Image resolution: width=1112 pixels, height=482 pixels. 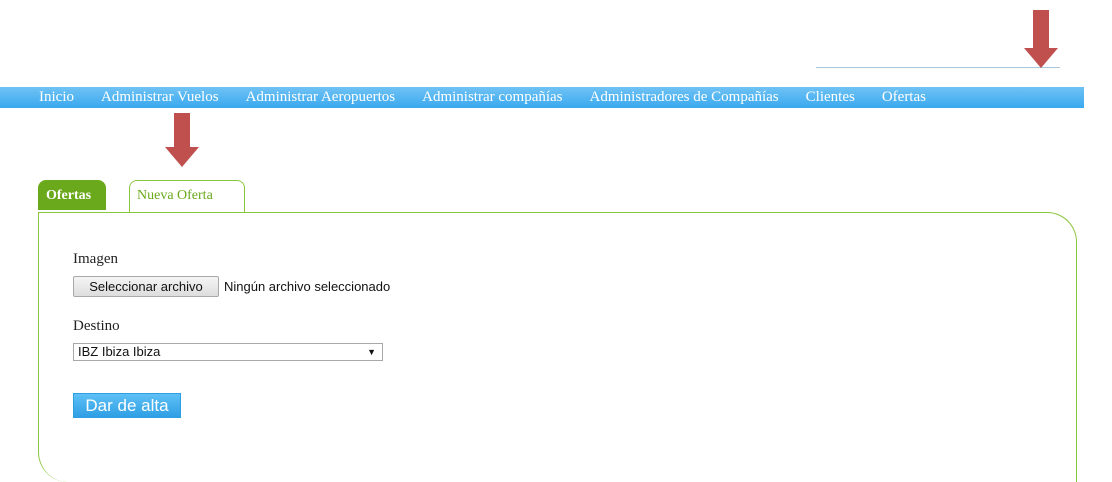 What do you see at coordinates (146, 286) in the screenshot?
I see `select-file-button: Seleccionar archivo` at bounding box center [146, 286].